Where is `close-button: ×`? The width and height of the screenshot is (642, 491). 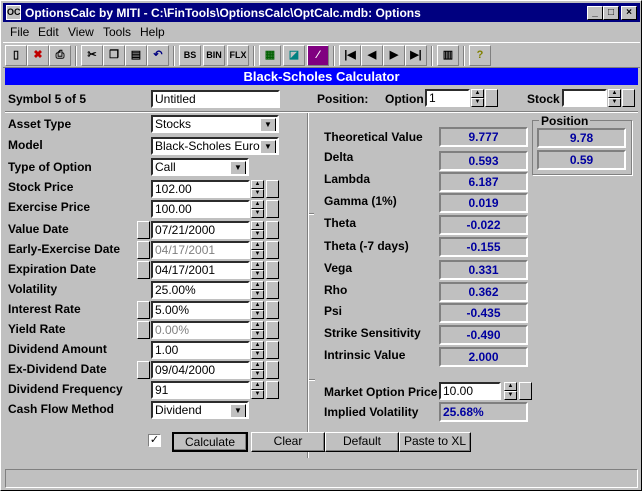
close-button: × is located at coordinates (629, 13).